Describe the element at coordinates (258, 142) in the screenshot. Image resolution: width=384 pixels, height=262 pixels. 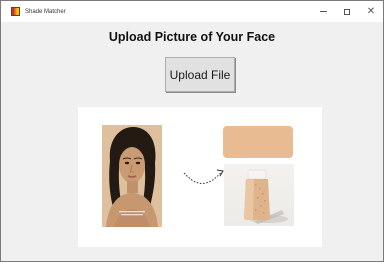
I see `shade-swatch` at that location.